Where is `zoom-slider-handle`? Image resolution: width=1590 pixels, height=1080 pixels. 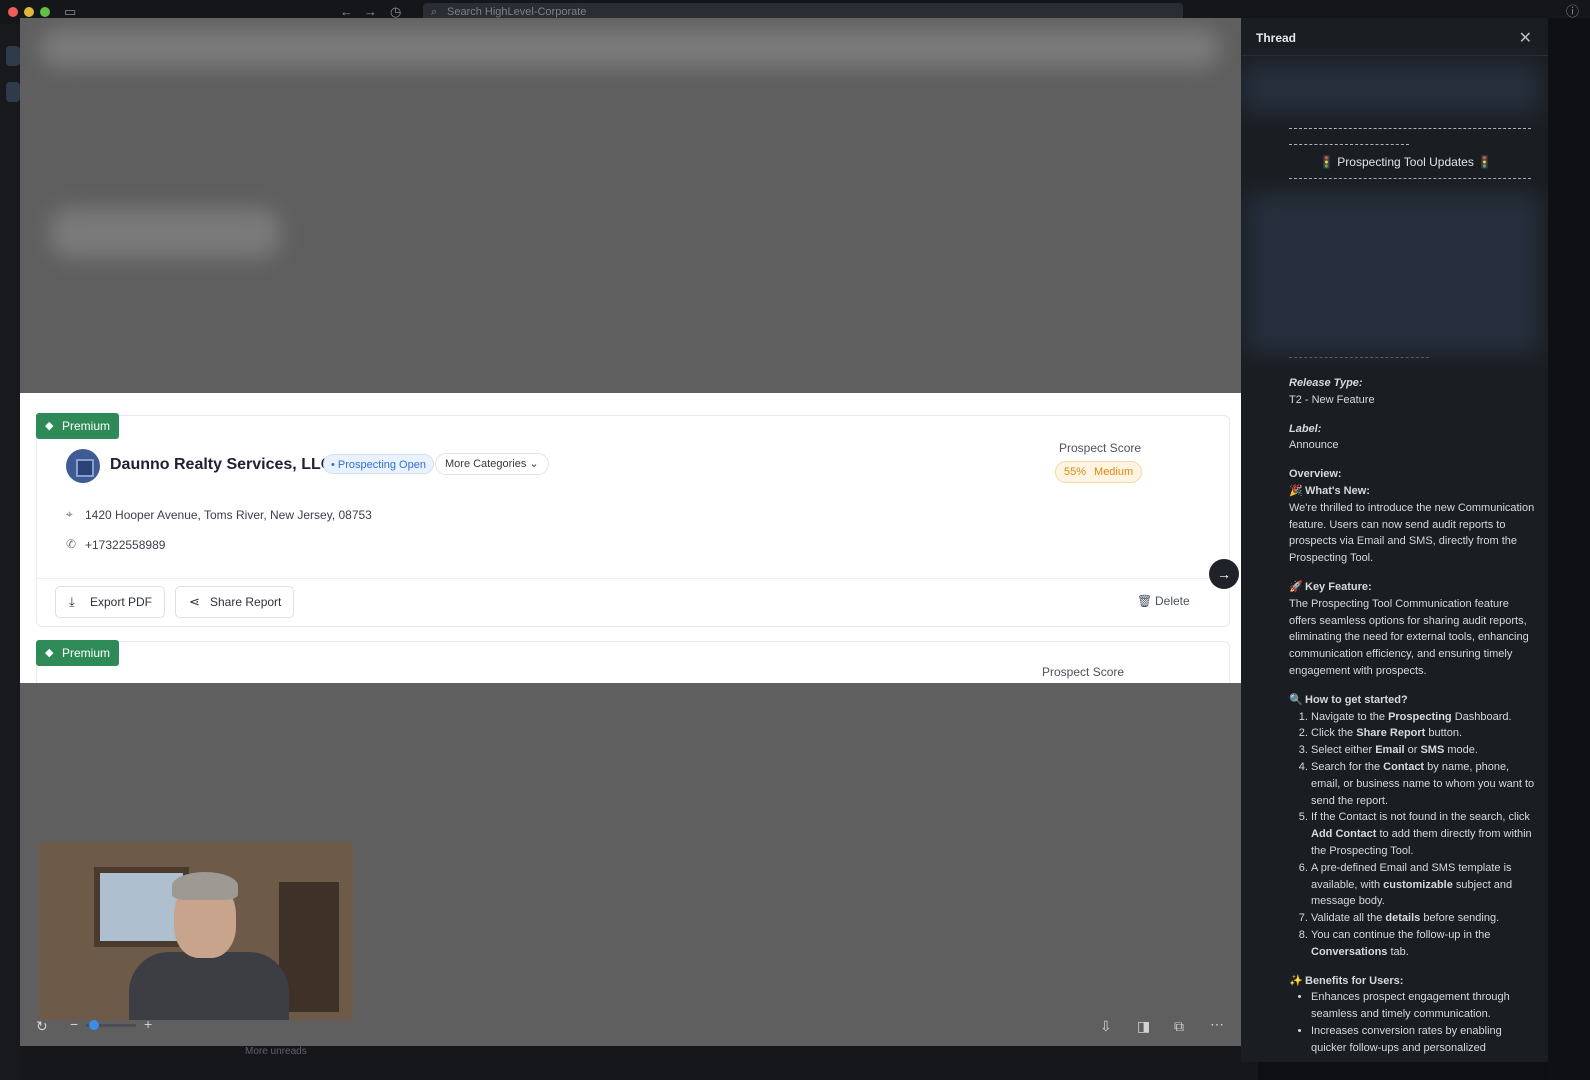
zoom-slider-handle is located at coordinates (94, 1025).